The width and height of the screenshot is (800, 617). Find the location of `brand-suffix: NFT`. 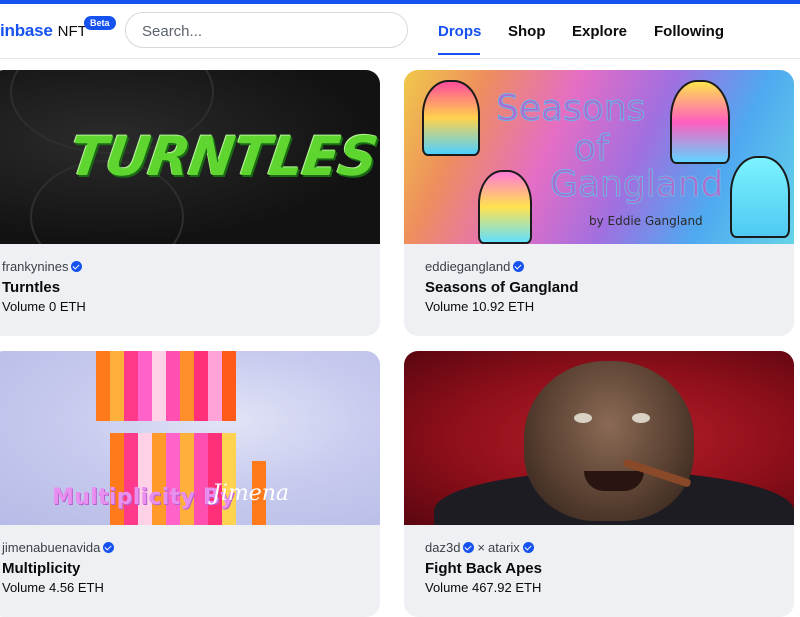

brand-suffix: NFT is located at coordinates (72, 31).